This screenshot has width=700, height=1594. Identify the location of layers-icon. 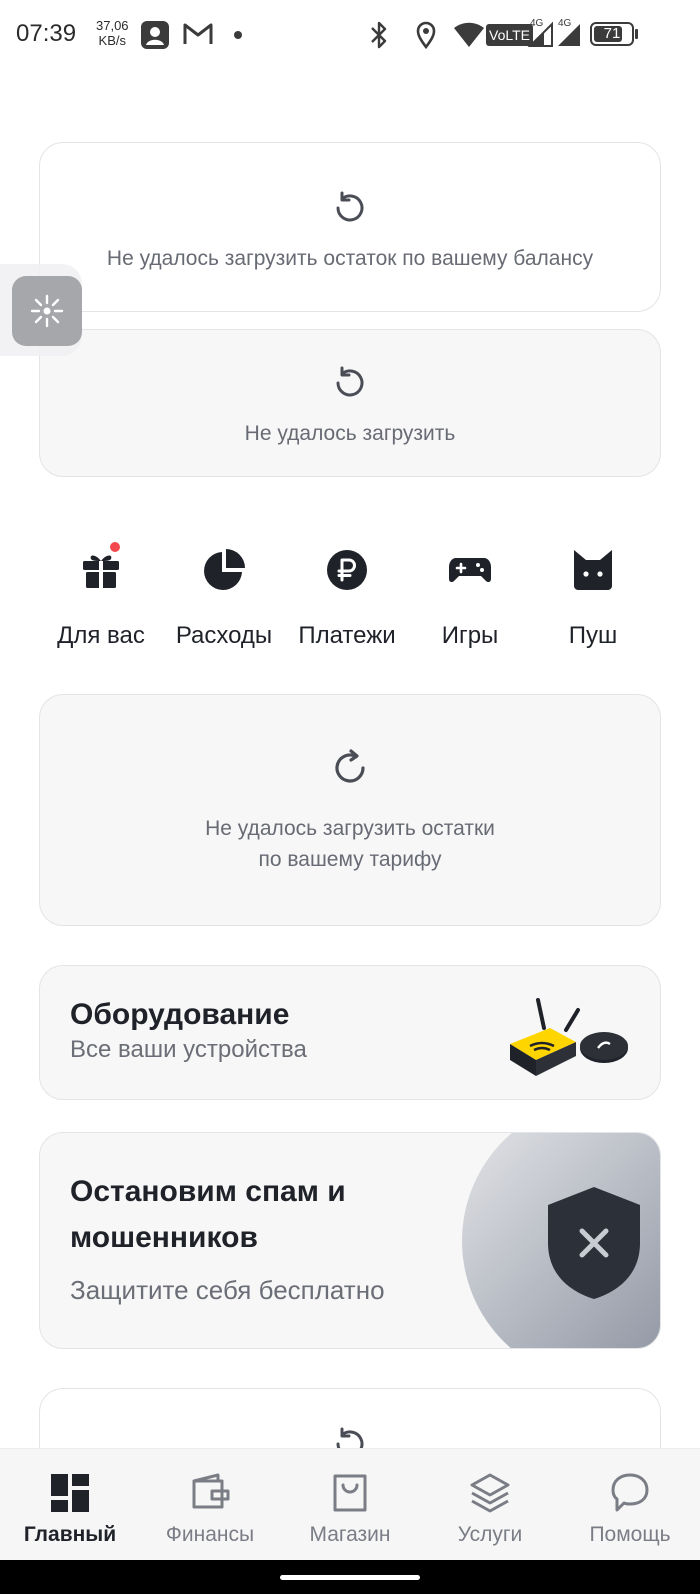
(490, 1493).